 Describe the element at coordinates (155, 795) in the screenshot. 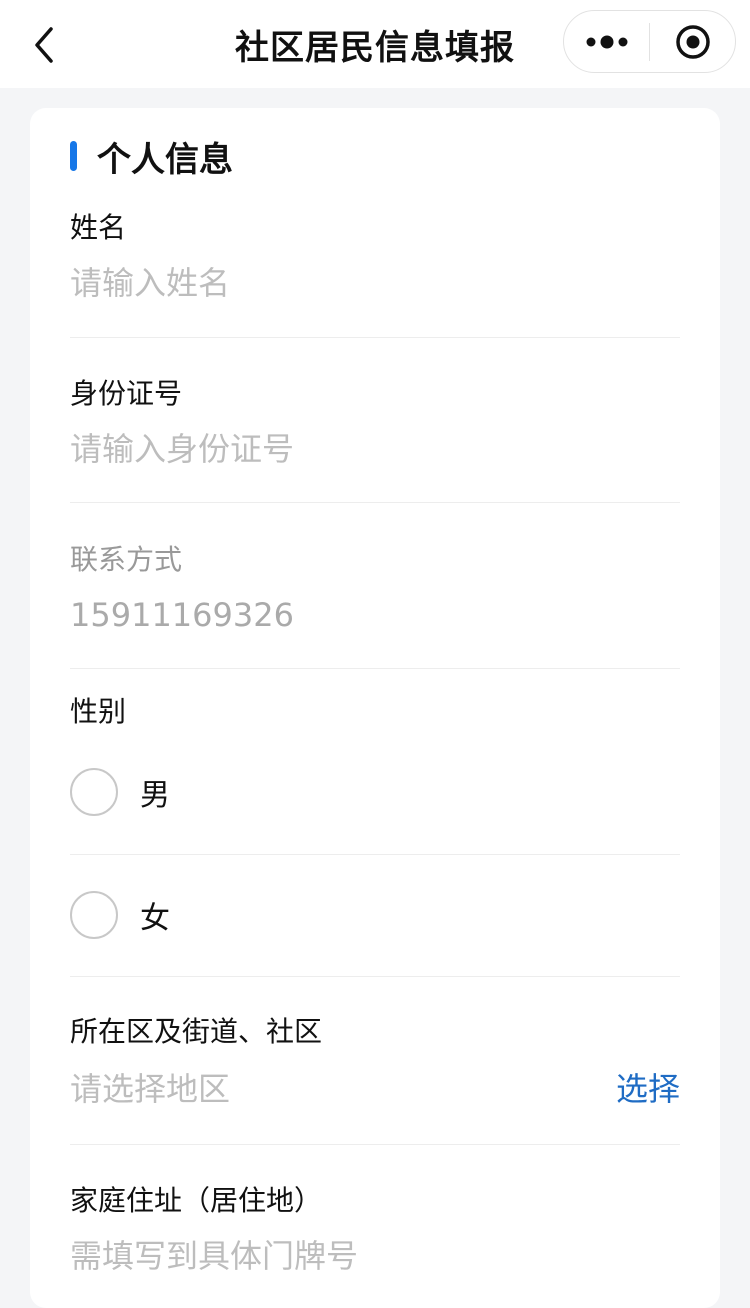

I see `radio-label: 男` at that location.